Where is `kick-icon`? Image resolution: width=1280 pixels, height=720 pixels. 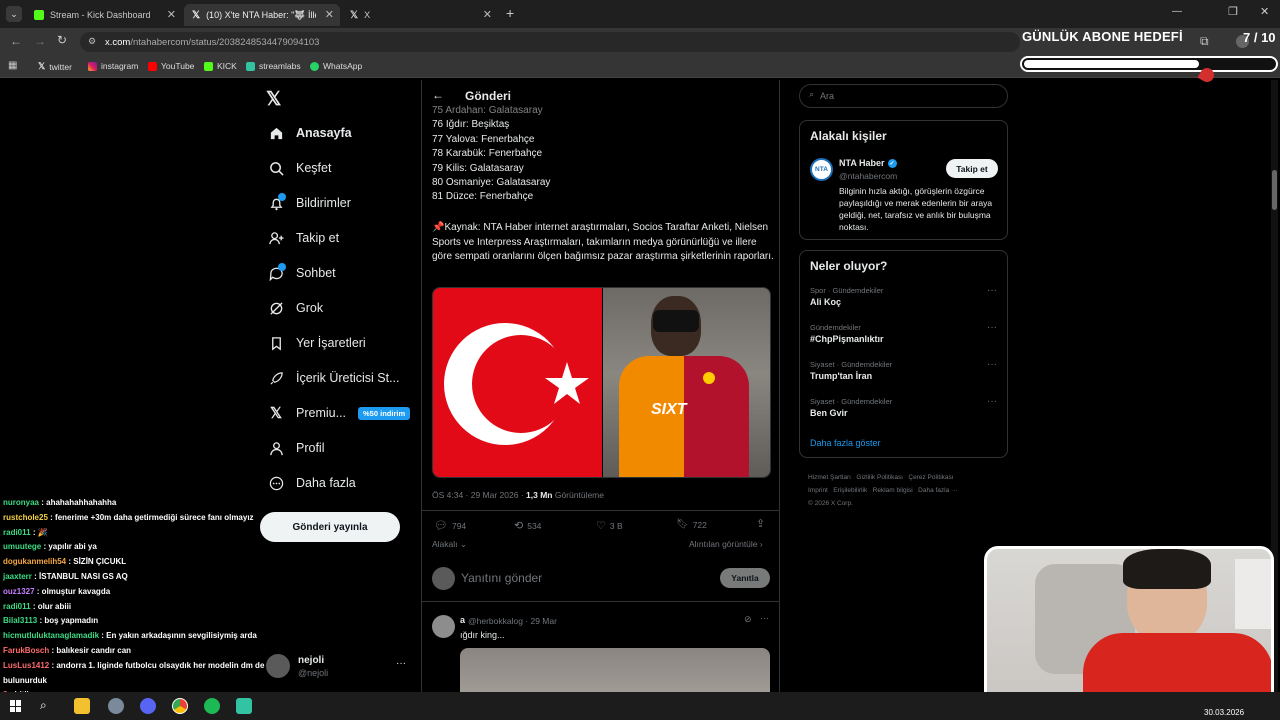
kick-icon is located at coordinates (39, 15).